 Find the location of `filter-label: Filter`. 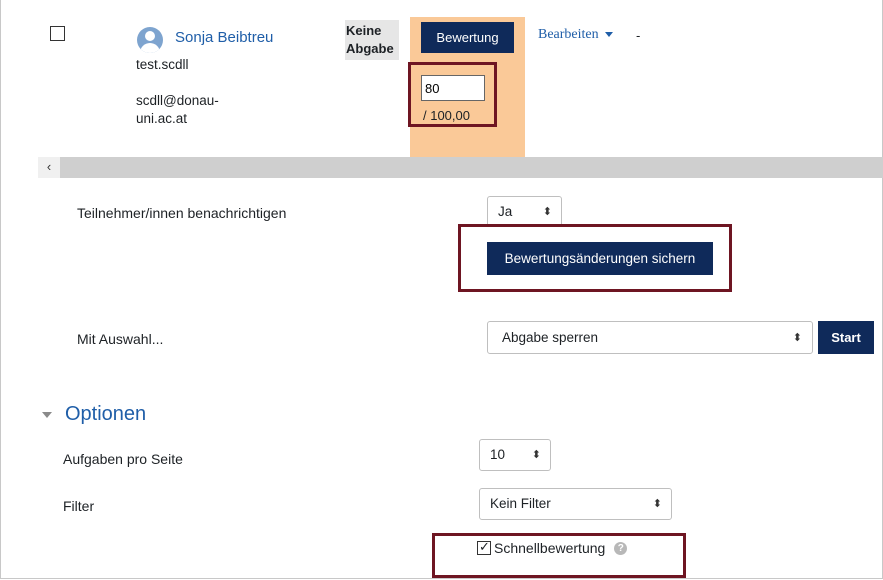

filter-label: Filter is located at coordinates (79, 506).